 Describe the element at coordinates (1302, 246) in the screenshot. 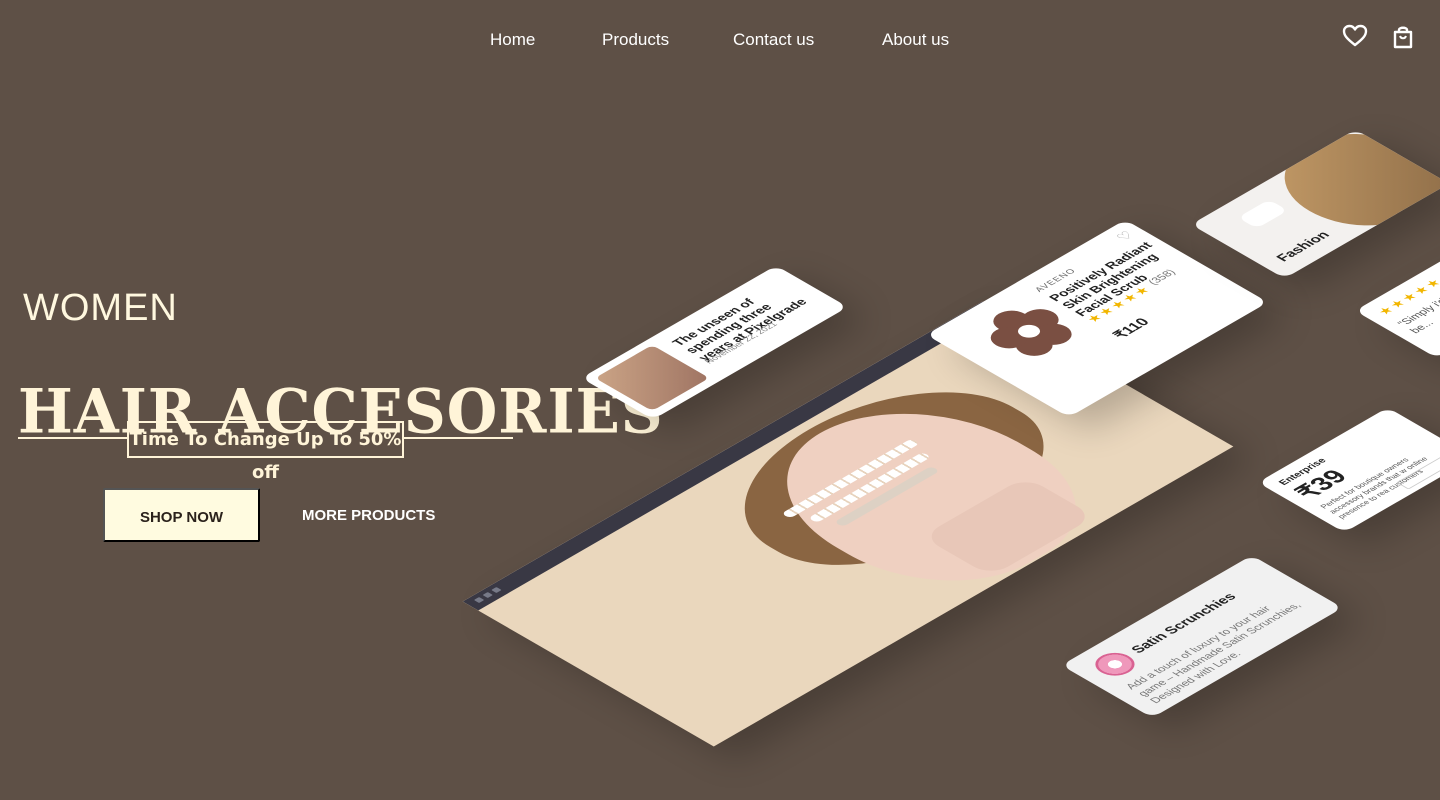

I see `fashion-label: Fashion` at that location.